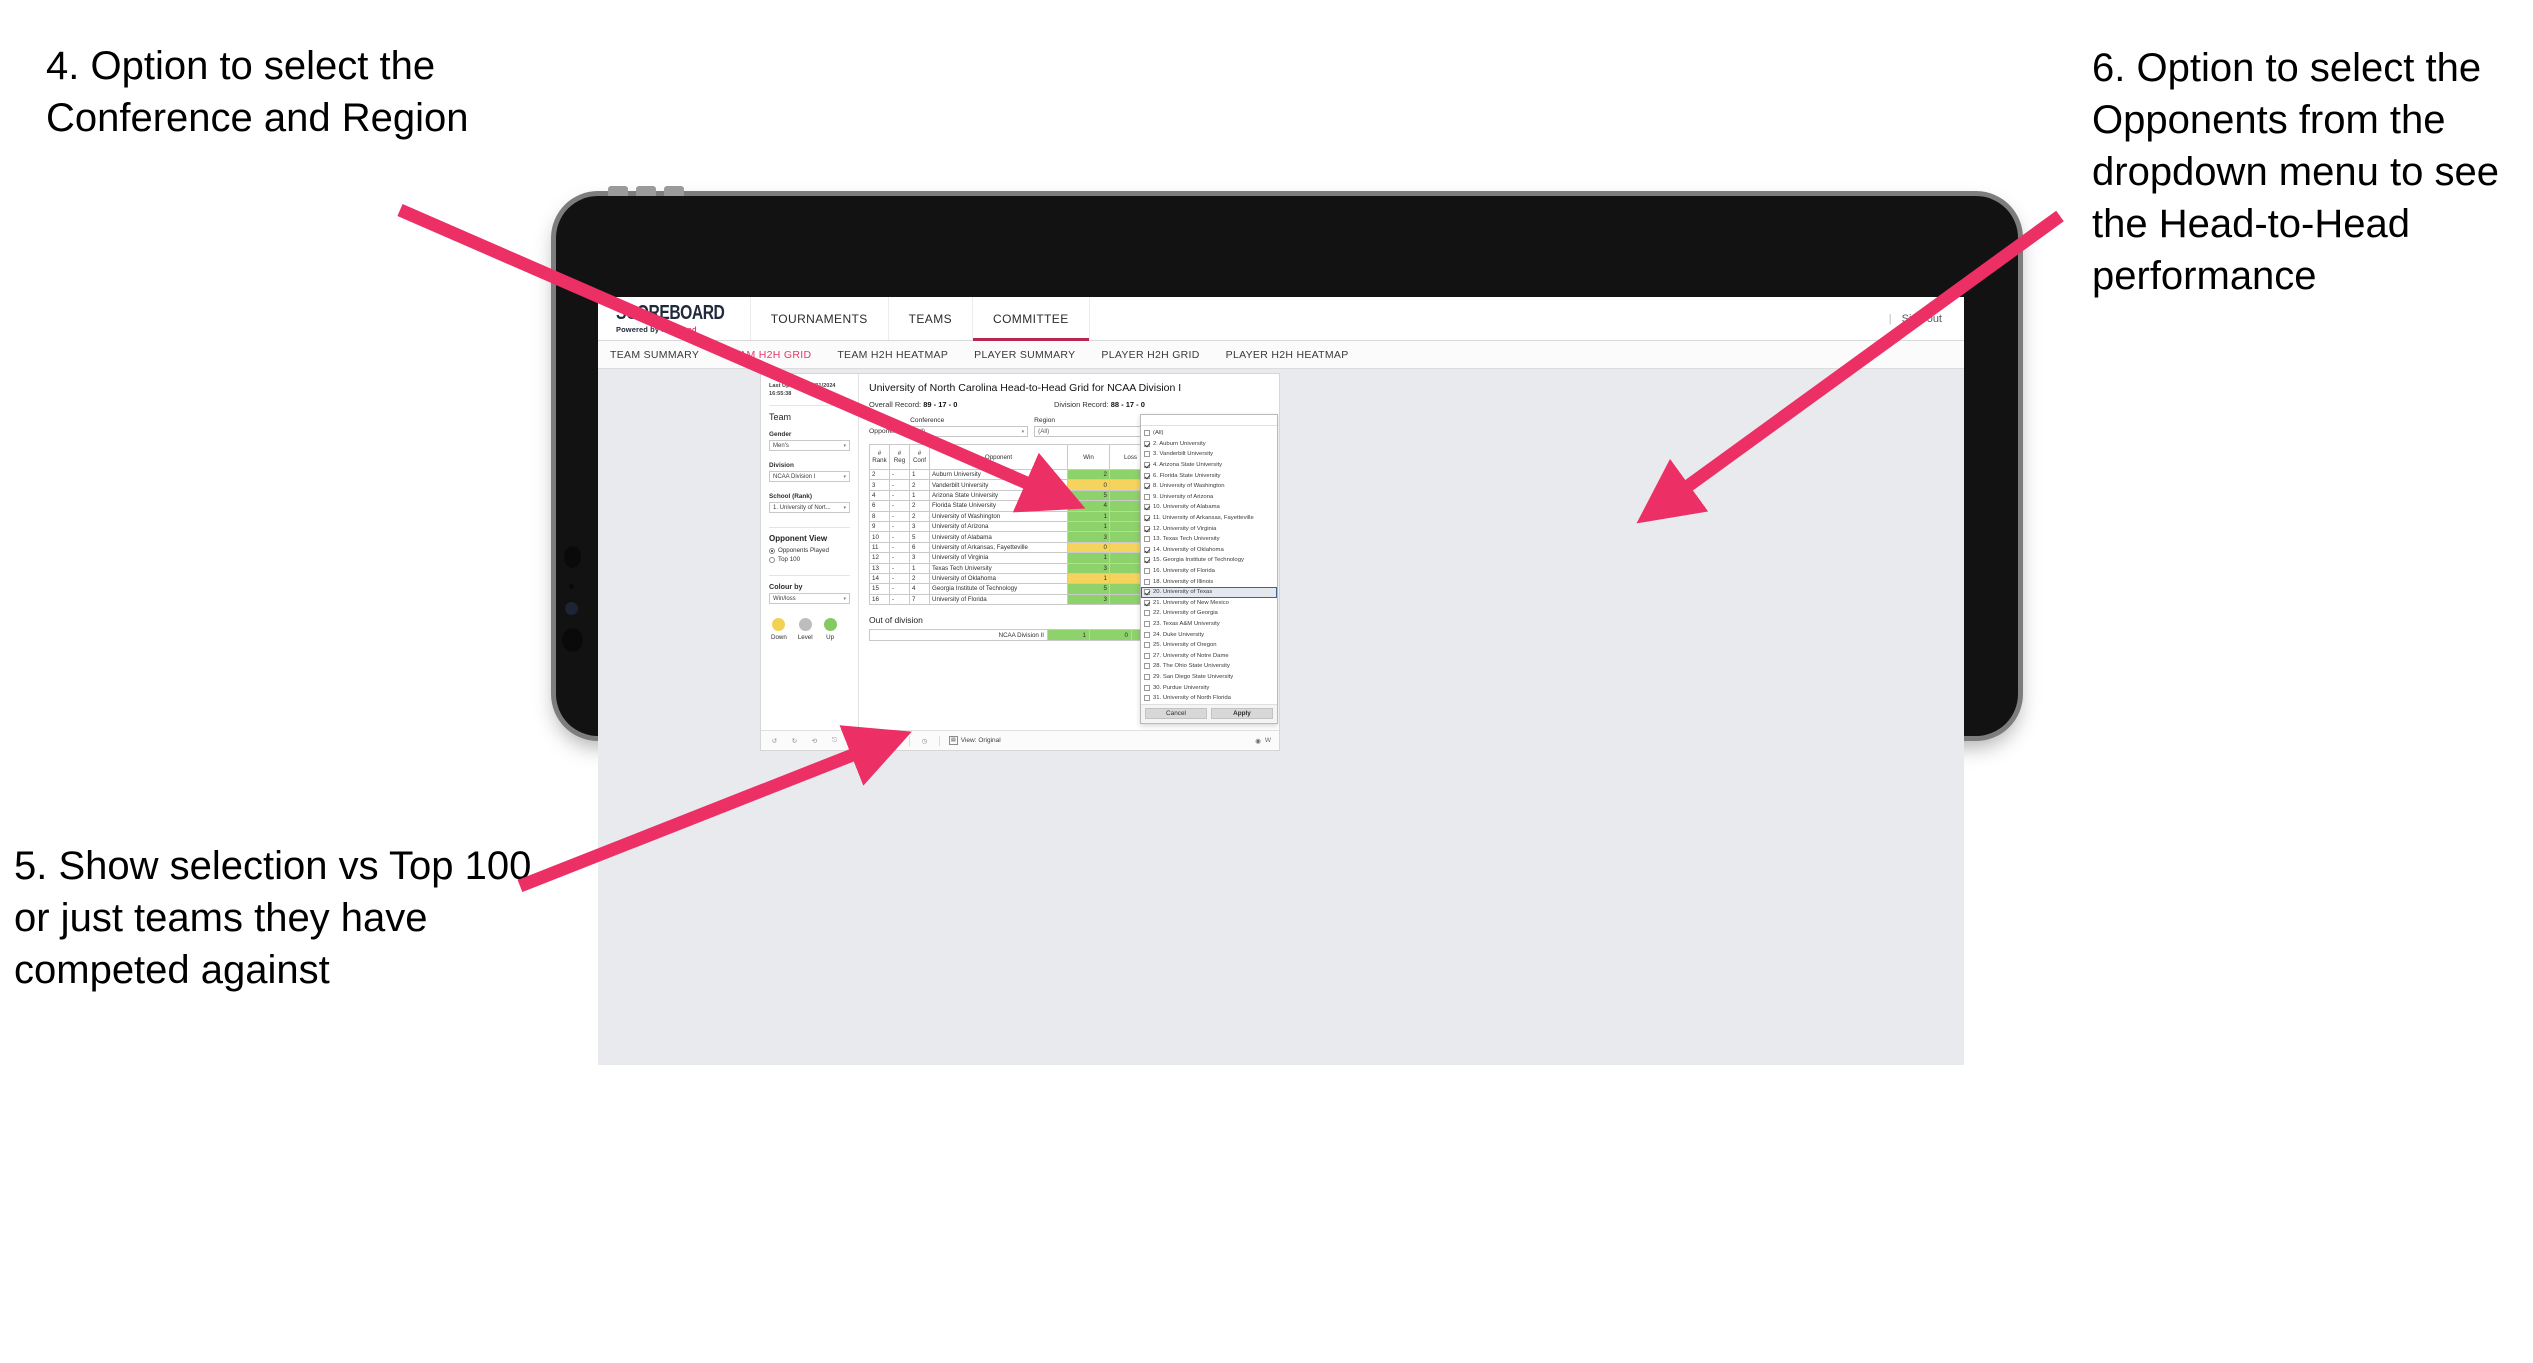  I want to click on view-original-button: ▤ View: Original, so click(975, 740).